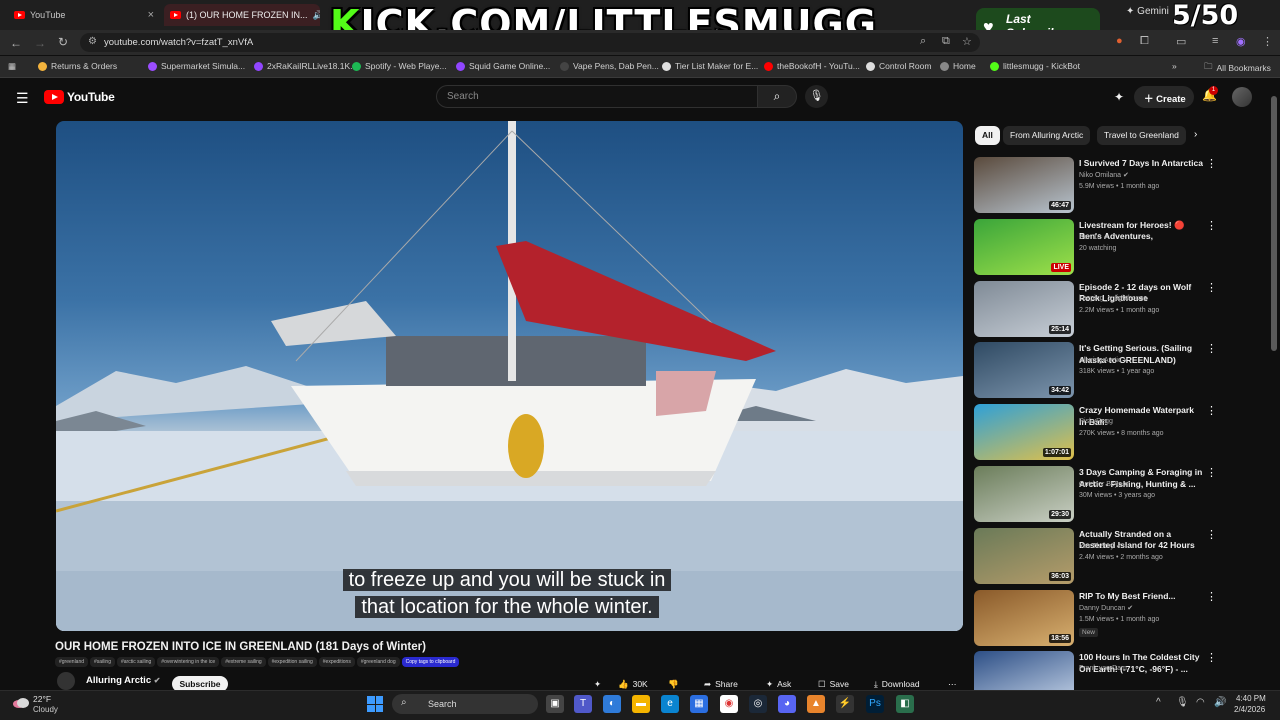 The image size is (1280, 720). I want to click on vlc-icon: ▲, so click(816, 704).